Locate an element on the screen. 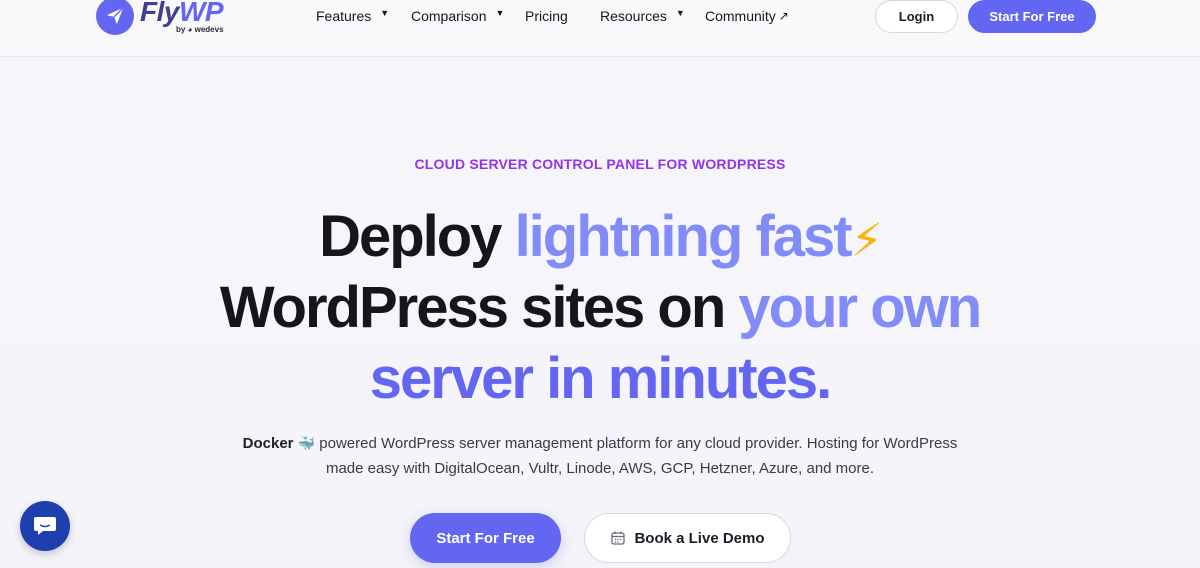 The height and width of the screenshot is (568, 1200). hero-headline-line-2: WordPress sites on your own is located at coordinates (600, 307).